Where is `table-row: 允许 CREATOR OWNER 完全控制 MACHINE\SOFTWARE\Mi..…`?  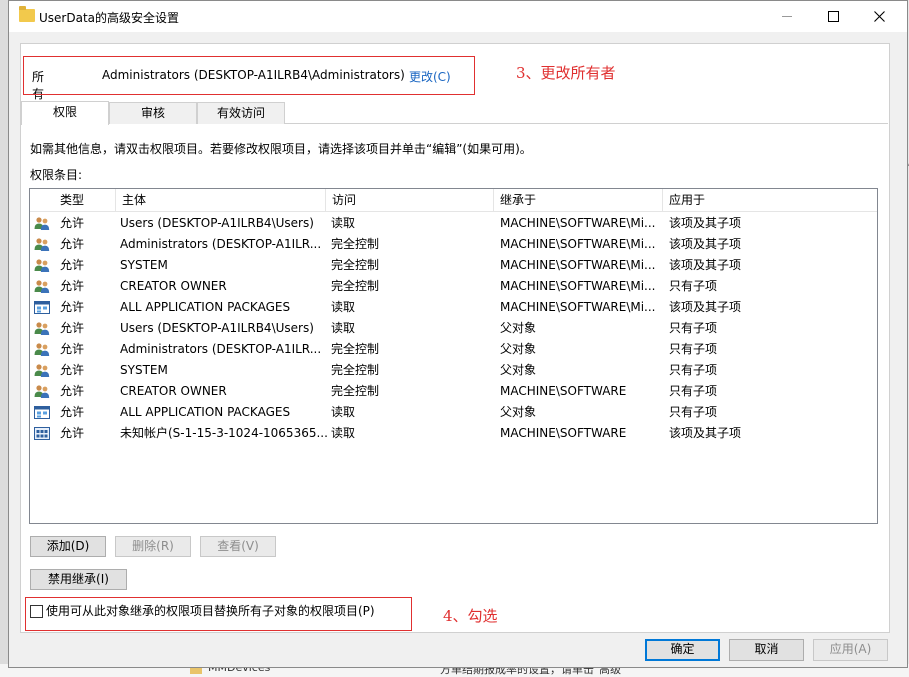
table-row: 允许 CREATOR OWNER 完全控制 MACHINE\SOFTWARE\Mi..… is located at coordinates (453, 286).